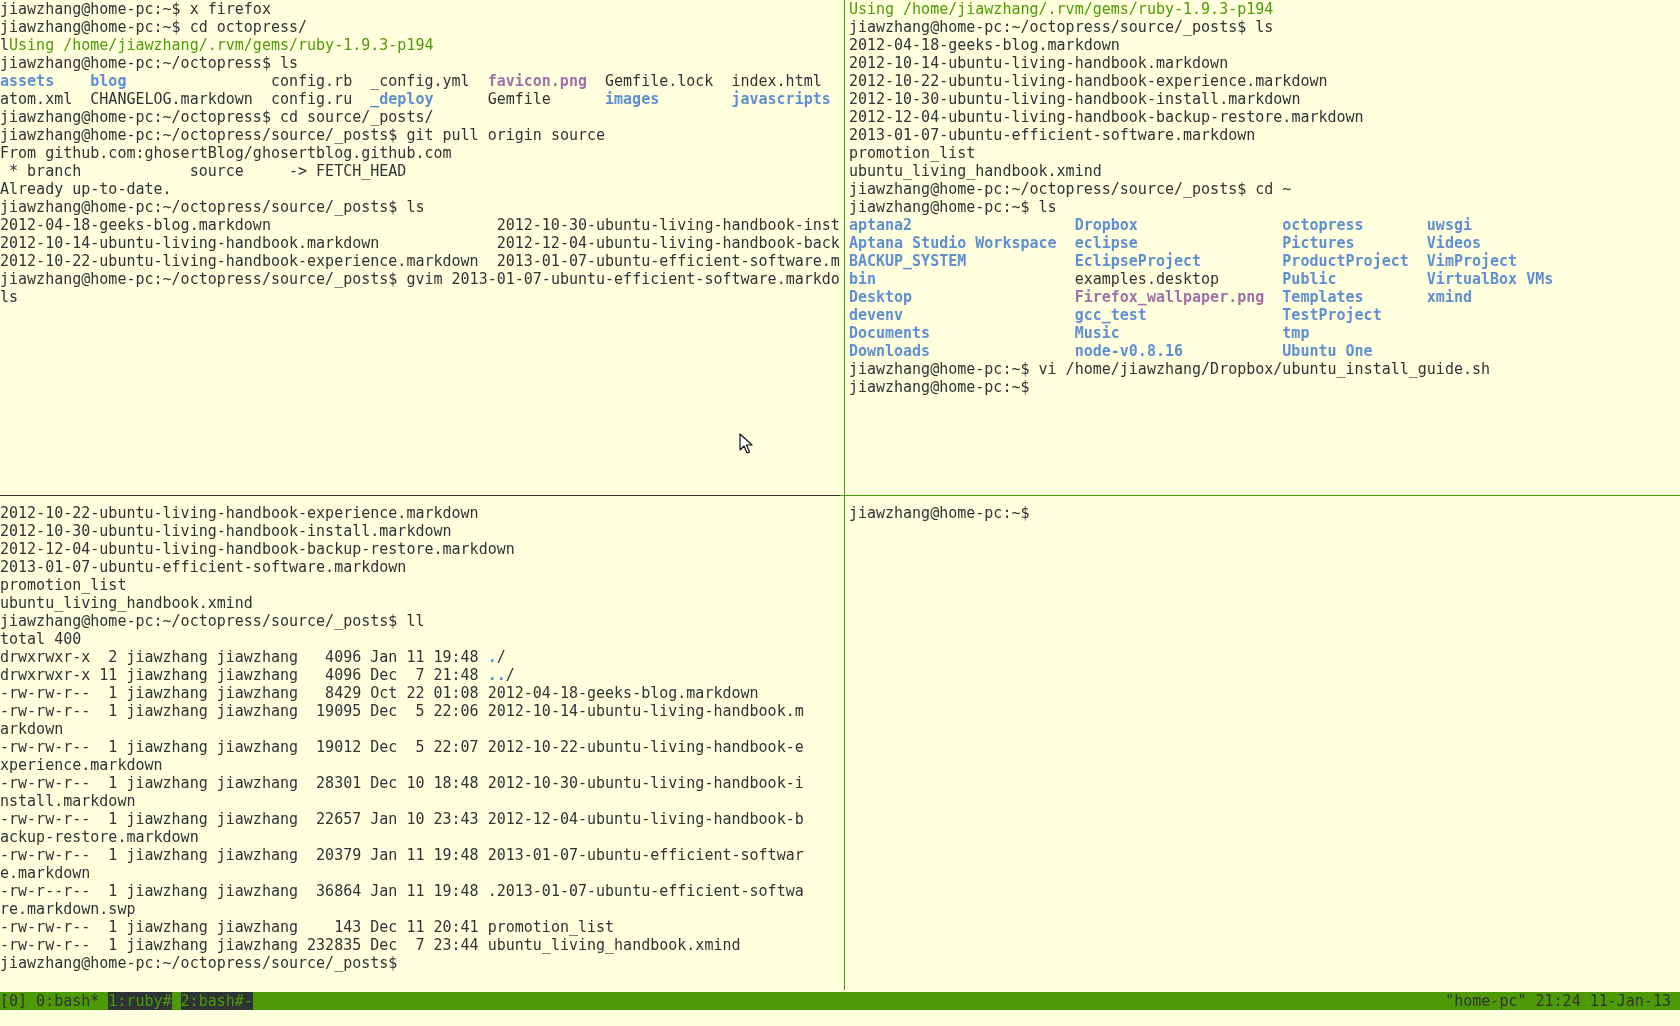 Image resolution: width=1680 pixels, height=1026 pixels. What do you see at coordinates (36, 99) in the screenshot?
I see `file-name: atom.xml` at bounding box center [36, 99].